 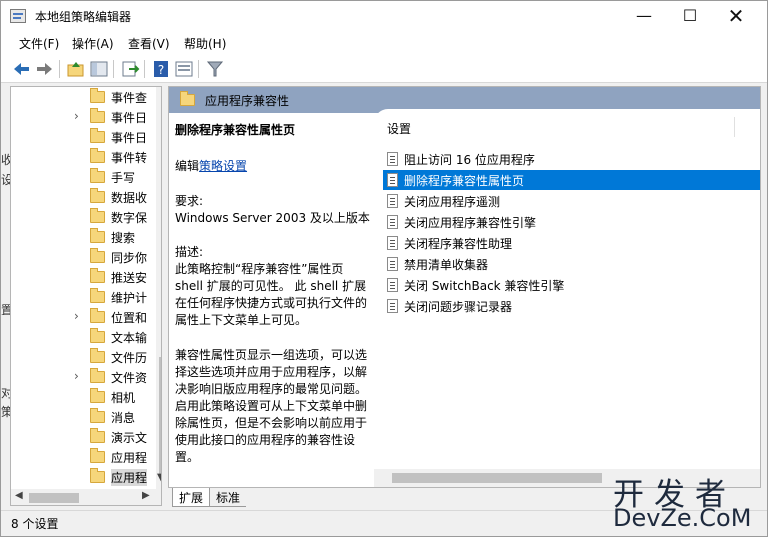 I want to click on tree-item: 文件历, so click(x=81, y=357).